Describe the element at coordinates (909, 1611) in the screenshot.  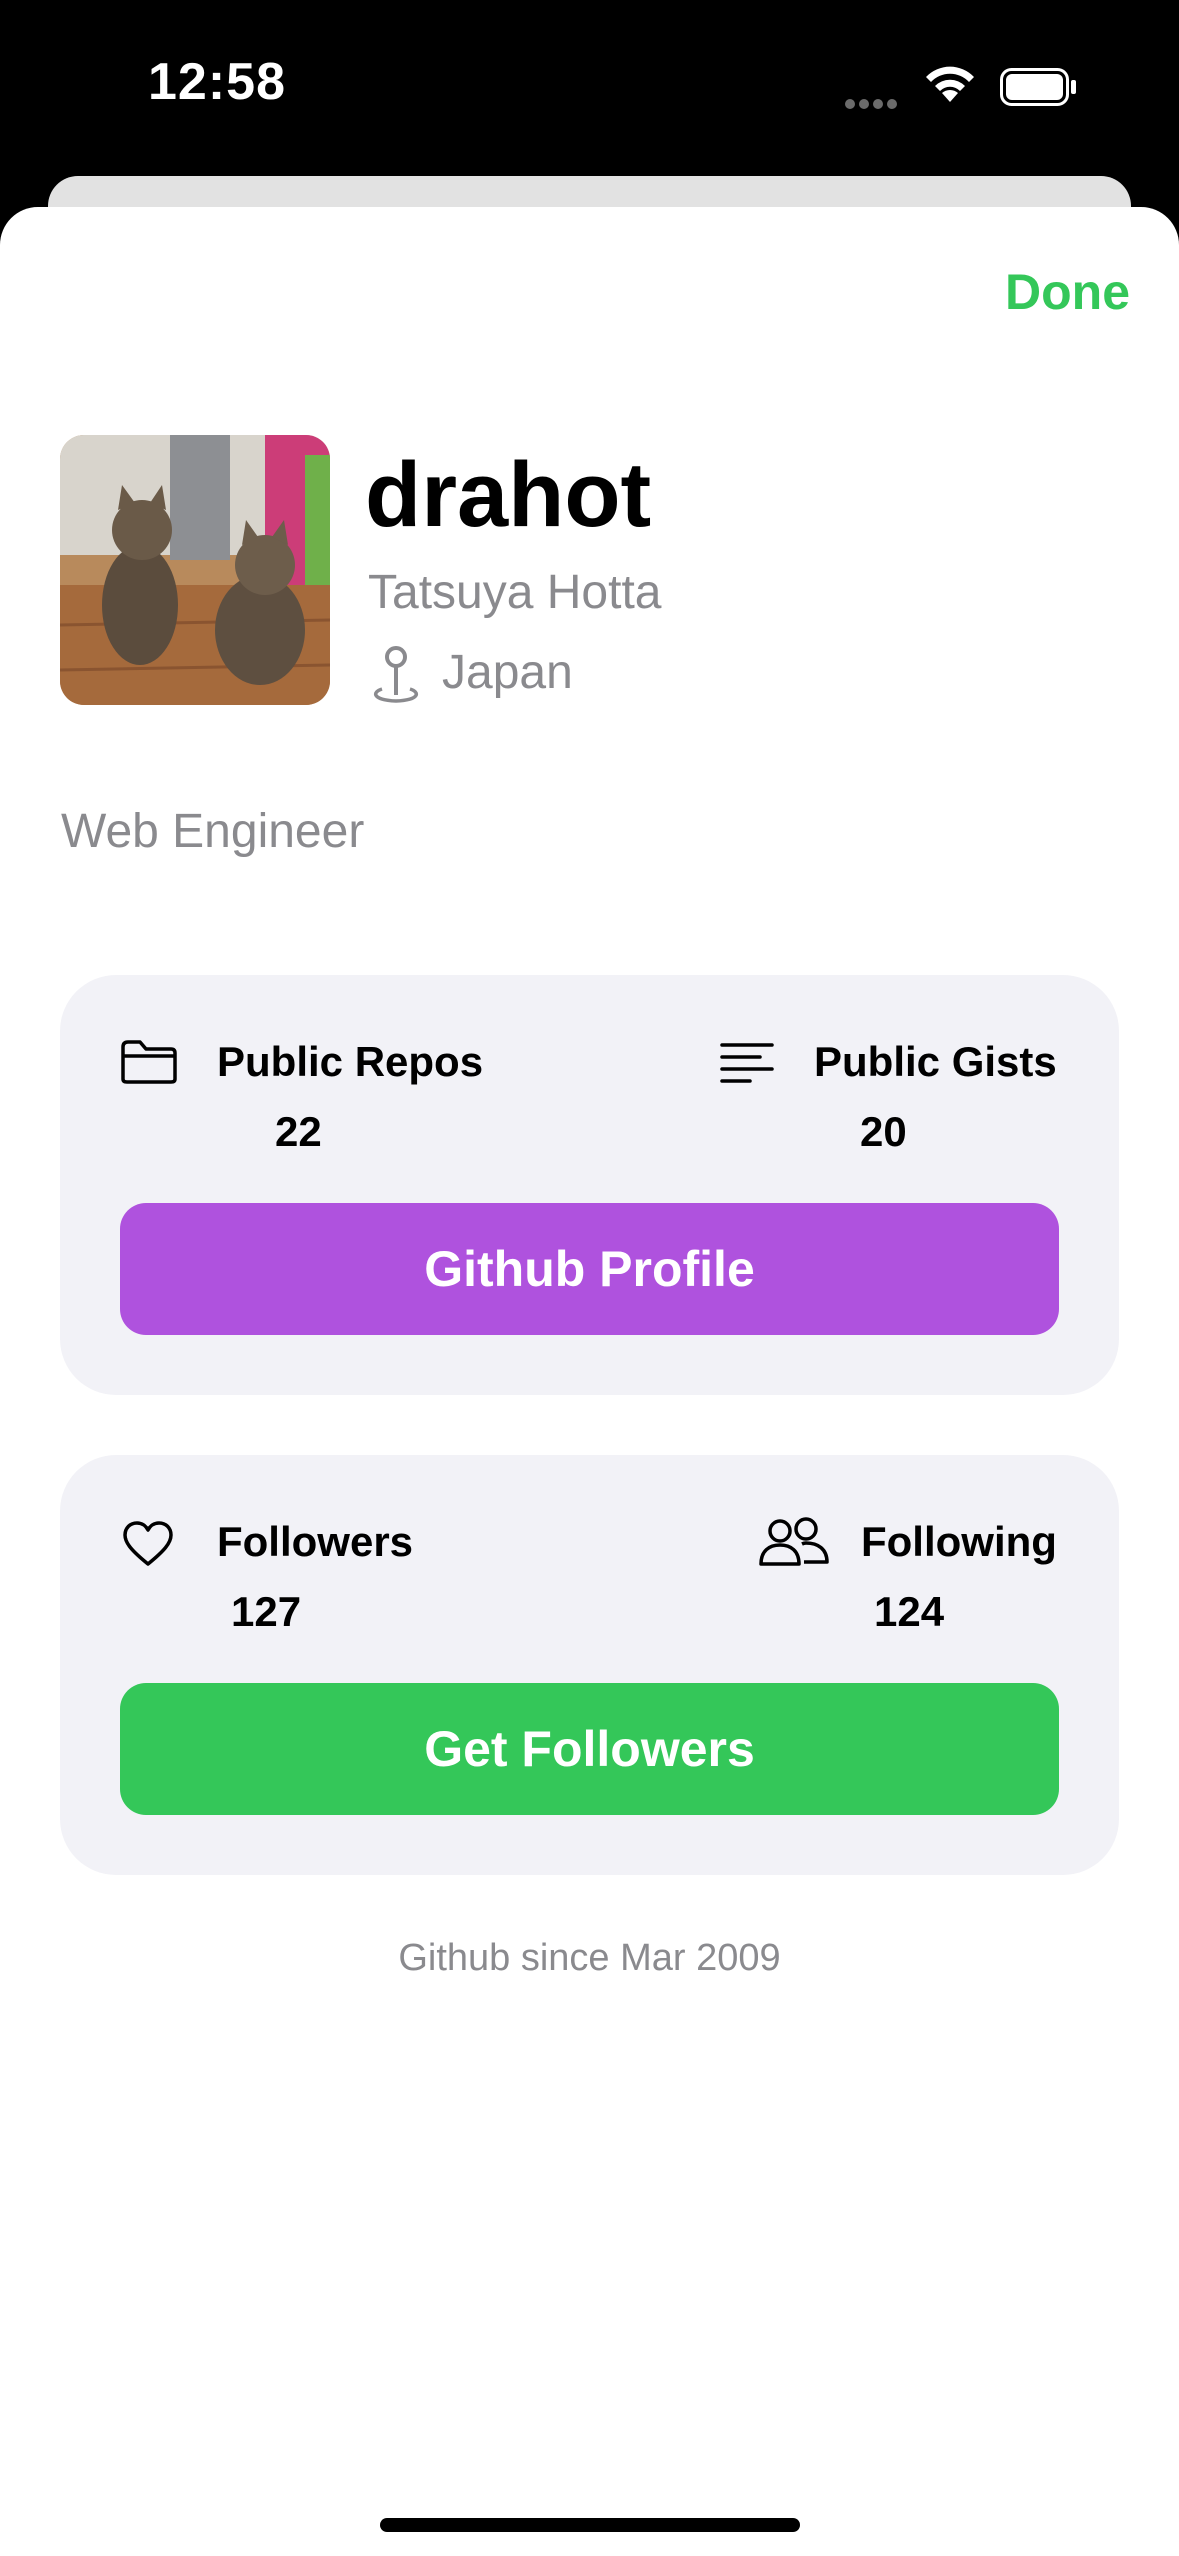
I see `following-value: 124` at that location.